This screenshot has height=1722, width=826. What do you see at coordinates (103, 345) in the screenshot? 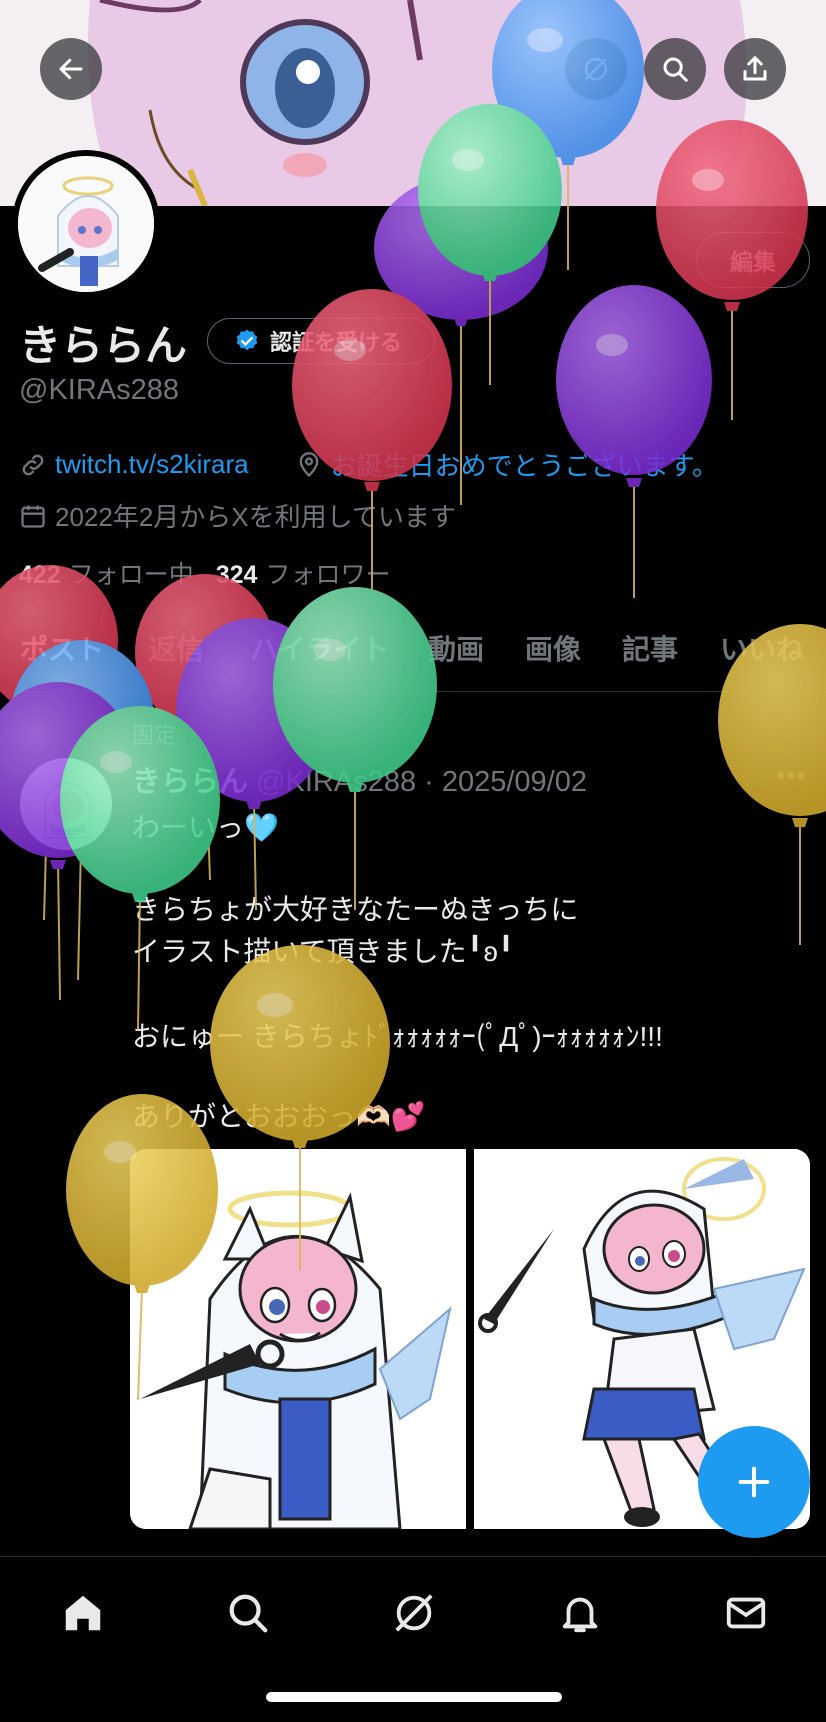
I see `profile-name: きららん` at bounding box center [103, 345].